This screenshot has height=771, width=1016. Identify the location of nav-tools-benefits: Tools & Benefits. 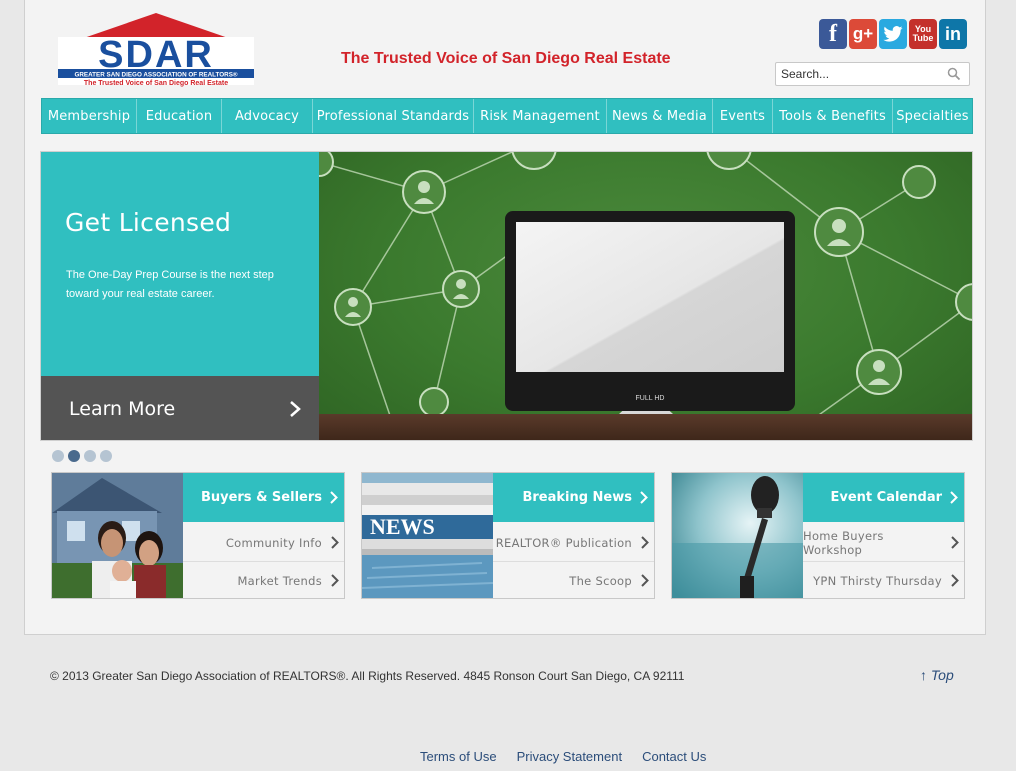
(833, 116).